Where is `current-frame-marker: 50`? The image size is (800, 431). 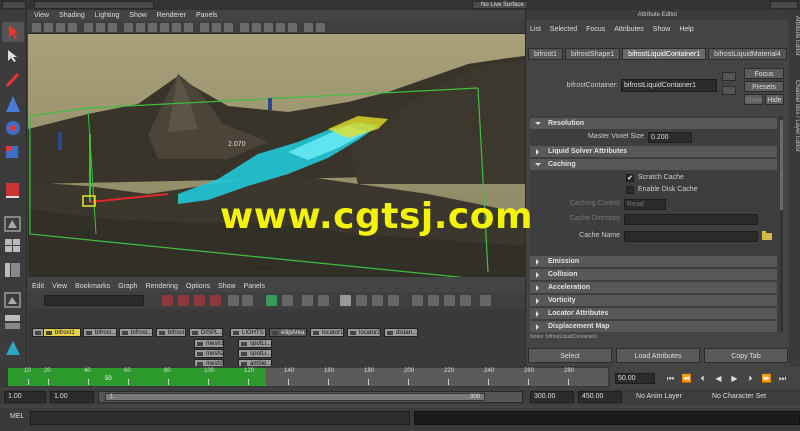
current-frame-marker: 50 is located at coordinates (108, 379).